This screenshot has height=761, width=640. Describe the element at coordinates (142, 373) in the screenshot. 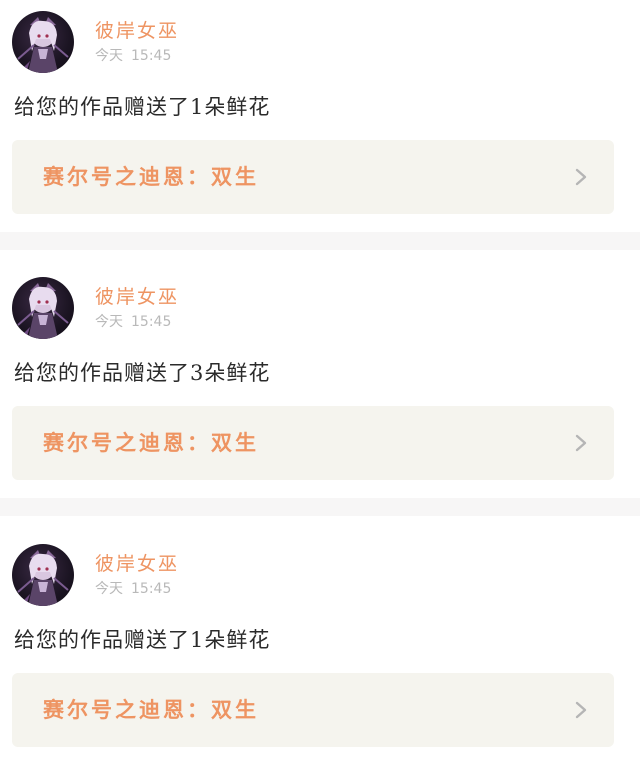

I see `notification-message: 给您的作品赠送了3朵鲜花` at that location.